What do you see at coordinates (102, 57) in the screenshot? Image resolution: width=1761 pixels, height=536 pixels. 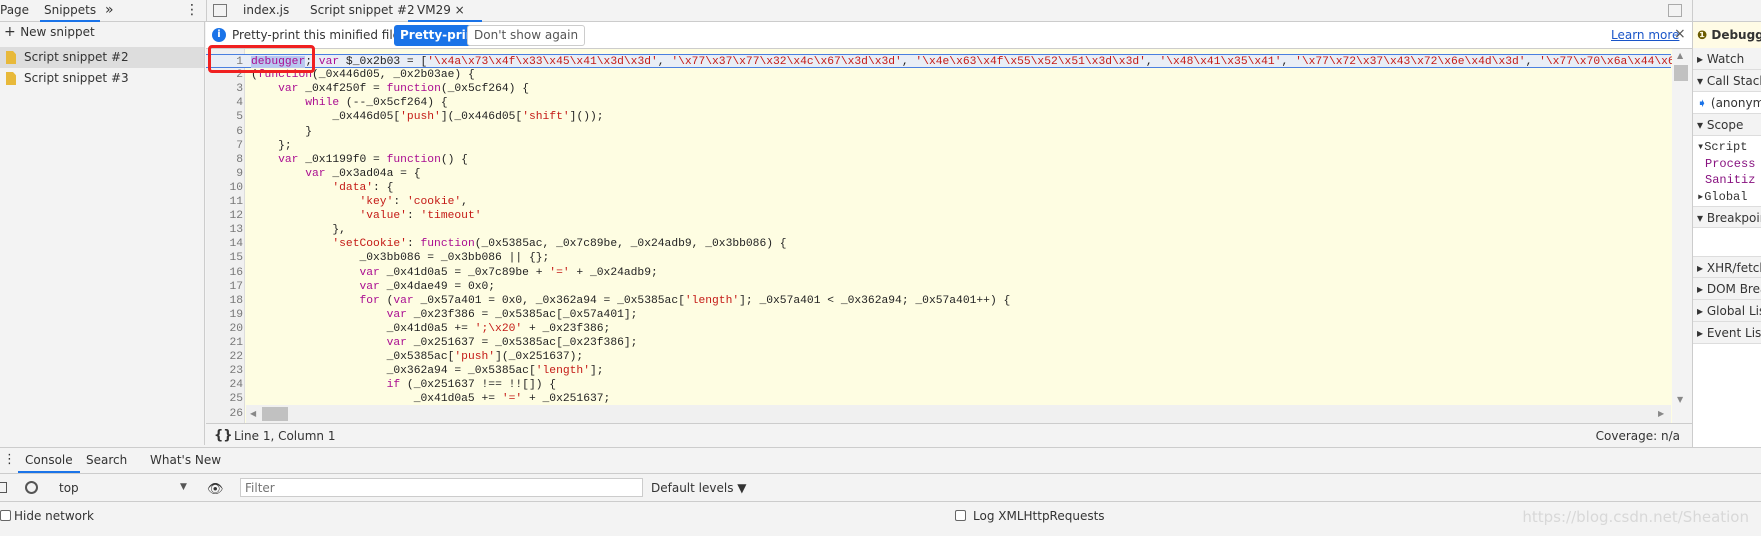 I see `snippet-item: Script snippet #2` at bounding box center [102, 57].